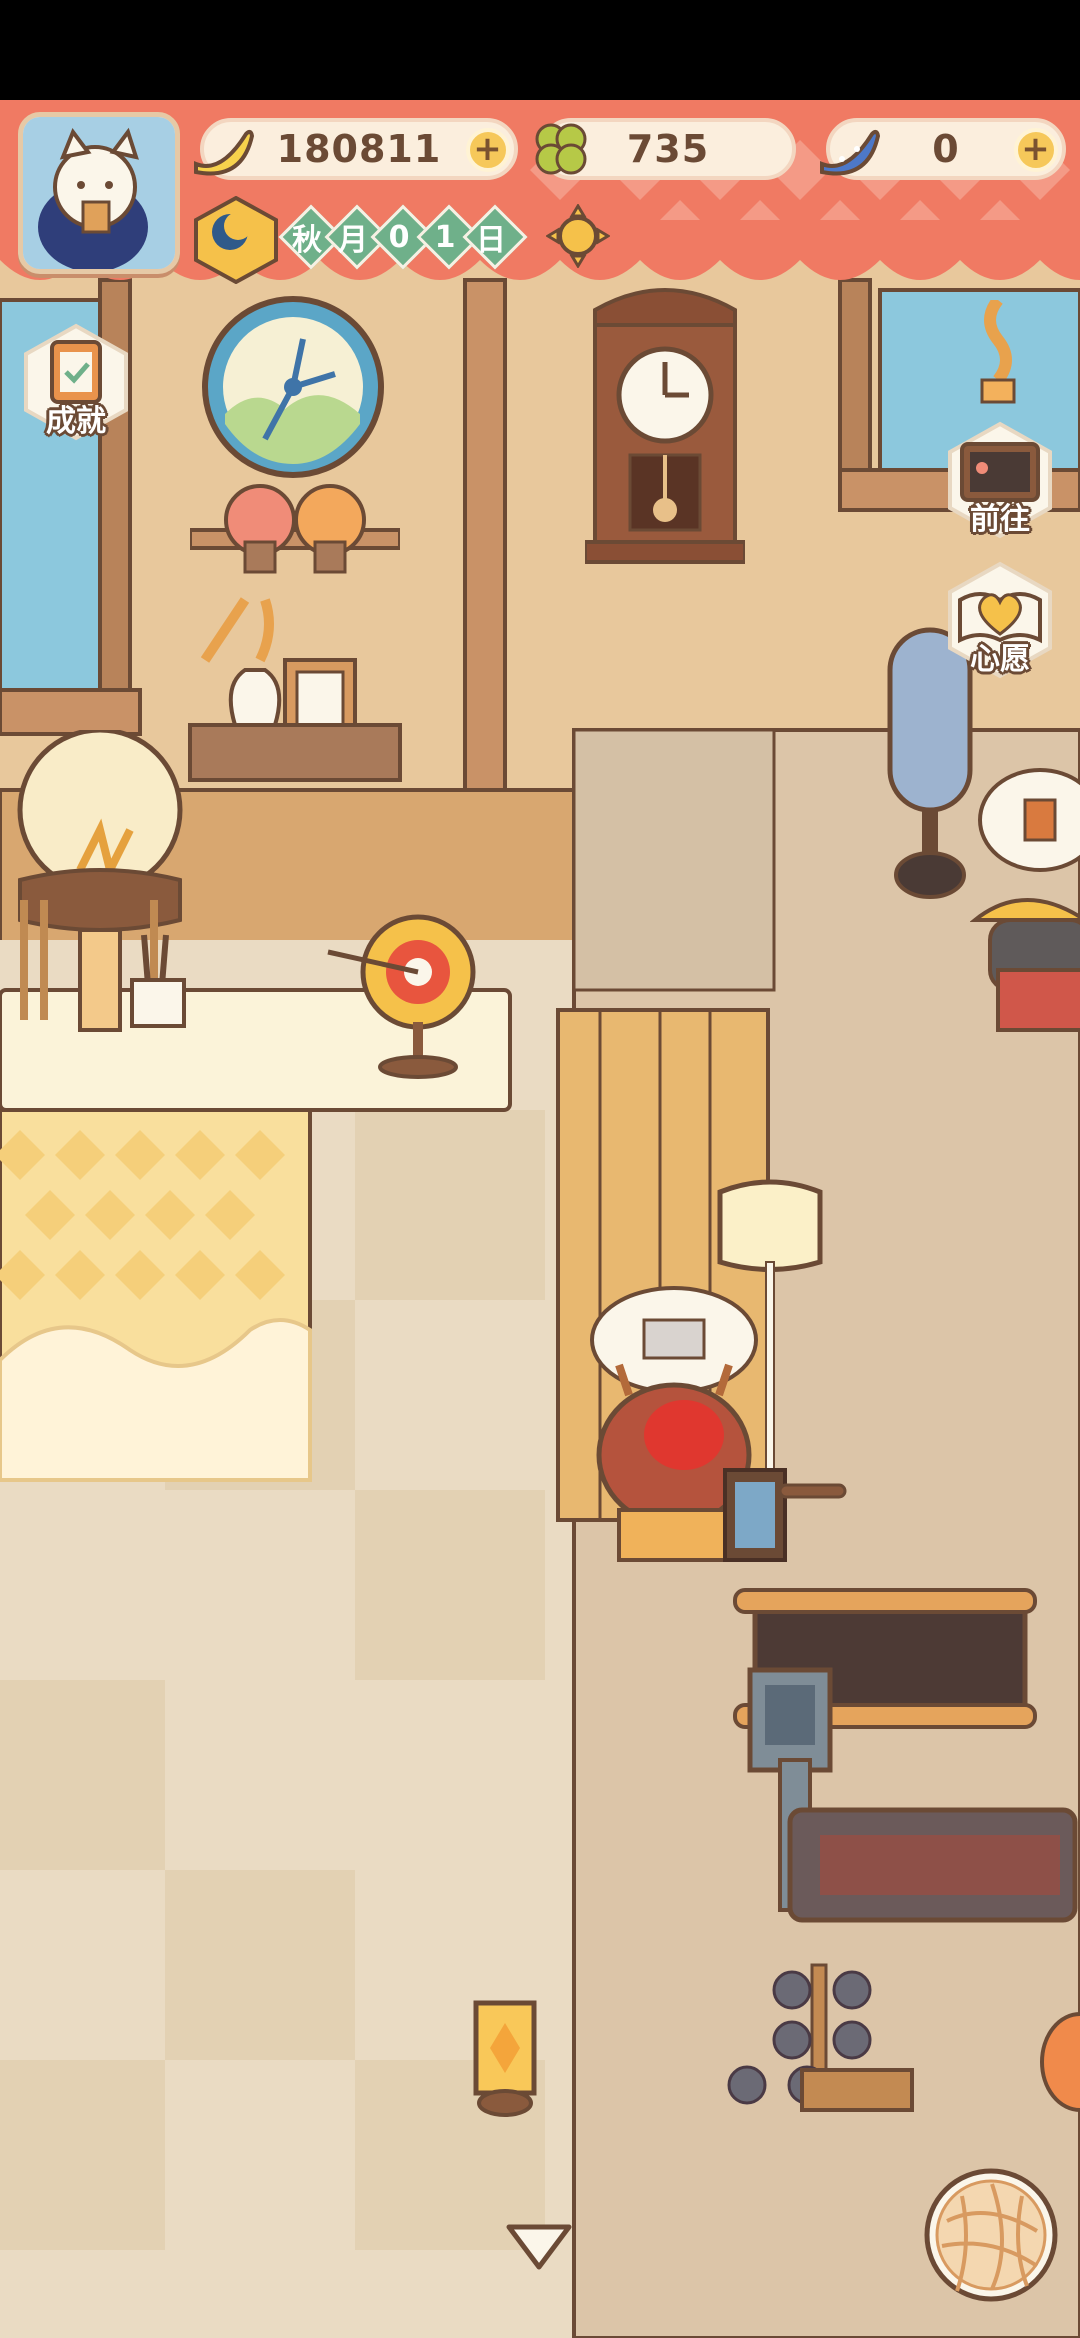 This screenshot has height=2338, width=1080. What do you see at coordinates (491, 237) in the screenshot?
I see `date-day-unit: 日` at bounding box center [491, 237].